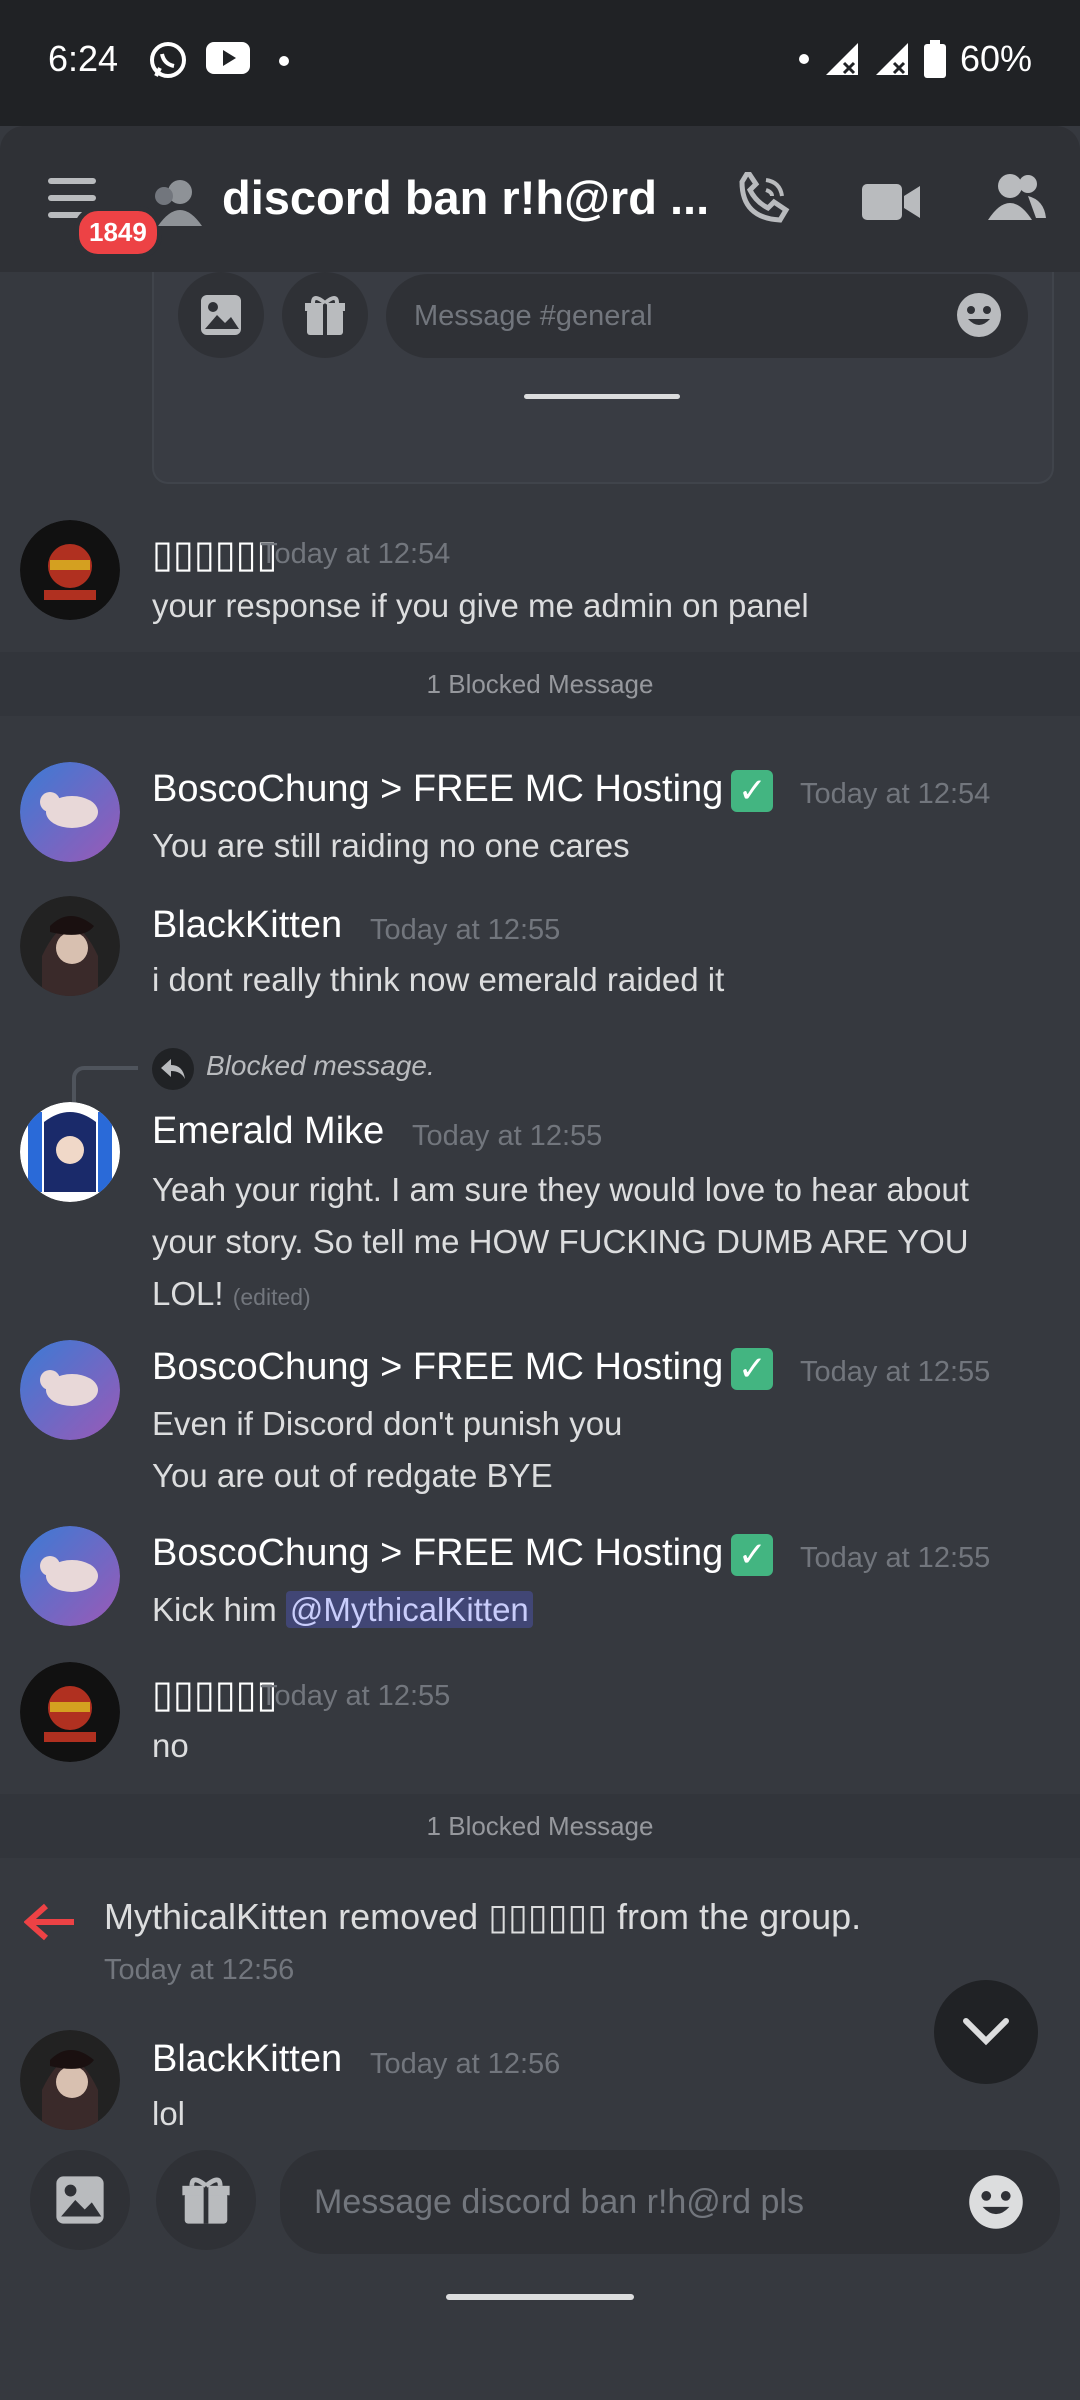  I want to click on message-line: Even if Discord don't punish you, so click(387, 1423).